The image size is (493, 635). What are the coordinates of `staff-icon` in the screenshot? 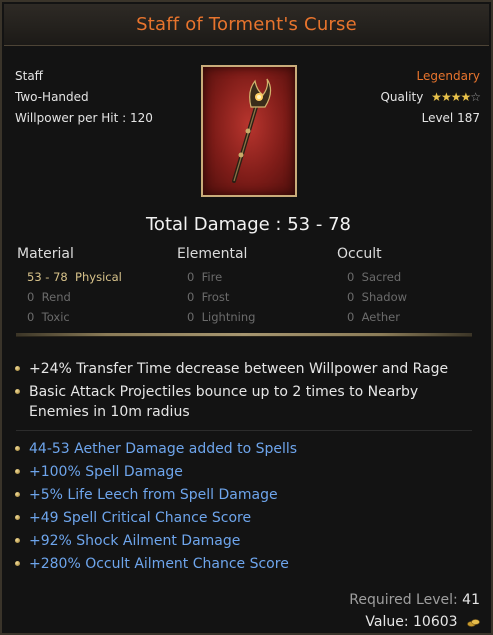 It's located at (252, 130).